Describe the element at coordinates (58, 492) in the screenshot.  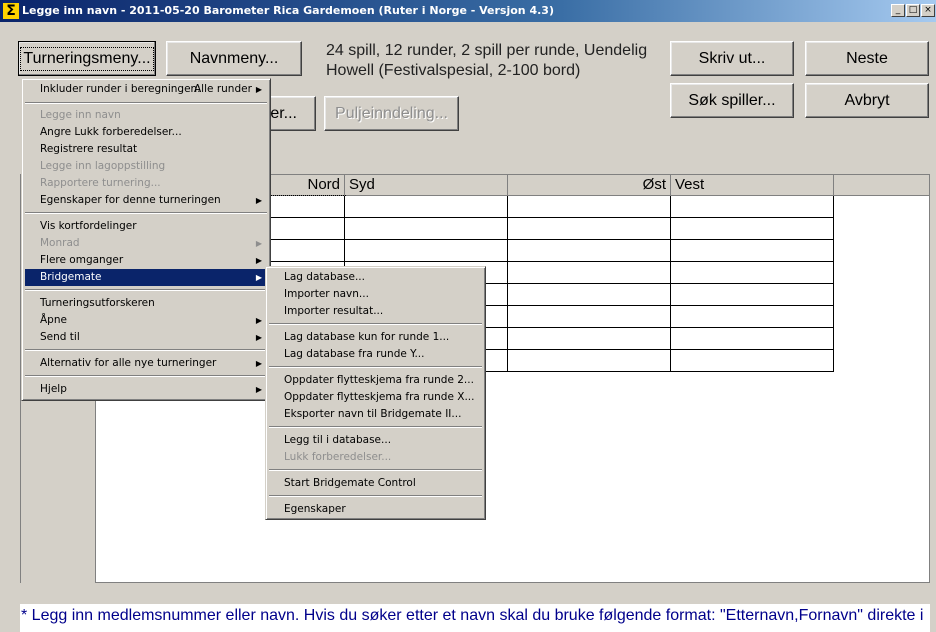
I see `grid-row-header-column` at that location.